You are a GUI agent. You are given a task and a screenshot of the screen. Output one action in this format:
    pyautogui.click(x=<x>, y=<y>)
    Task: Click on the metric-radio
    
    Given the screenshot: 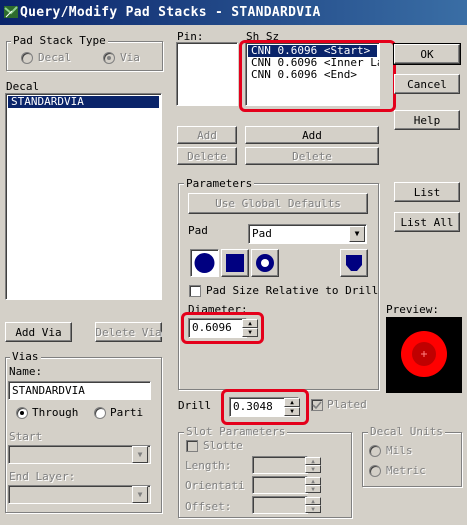 What is the action you would take?
    pyautogui.click(x=375, y=471)
    